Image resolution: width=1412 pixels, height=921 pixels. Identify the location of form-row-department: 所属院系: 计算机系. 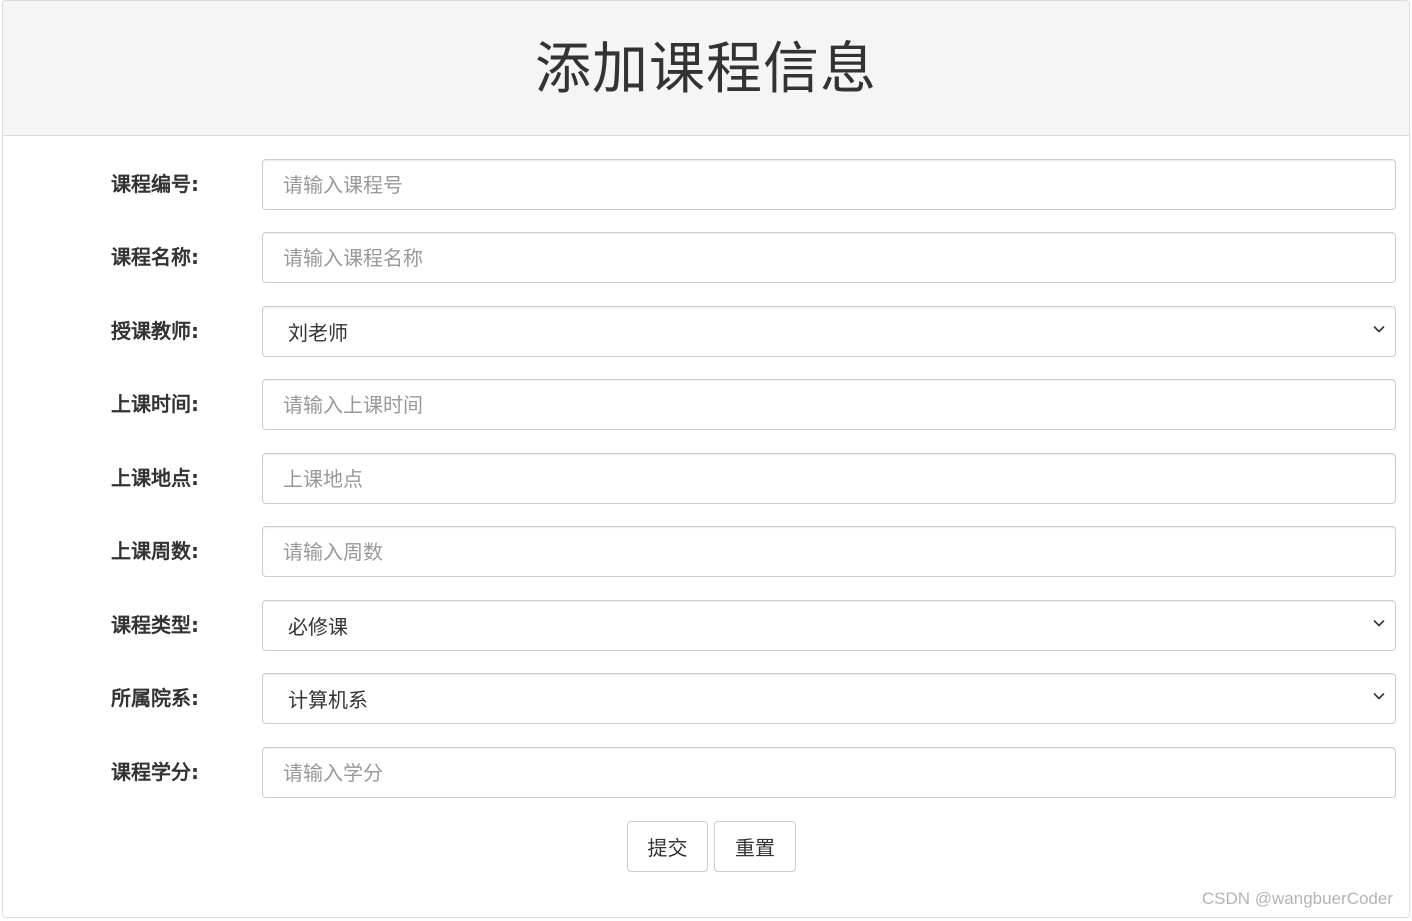
(706, 698).